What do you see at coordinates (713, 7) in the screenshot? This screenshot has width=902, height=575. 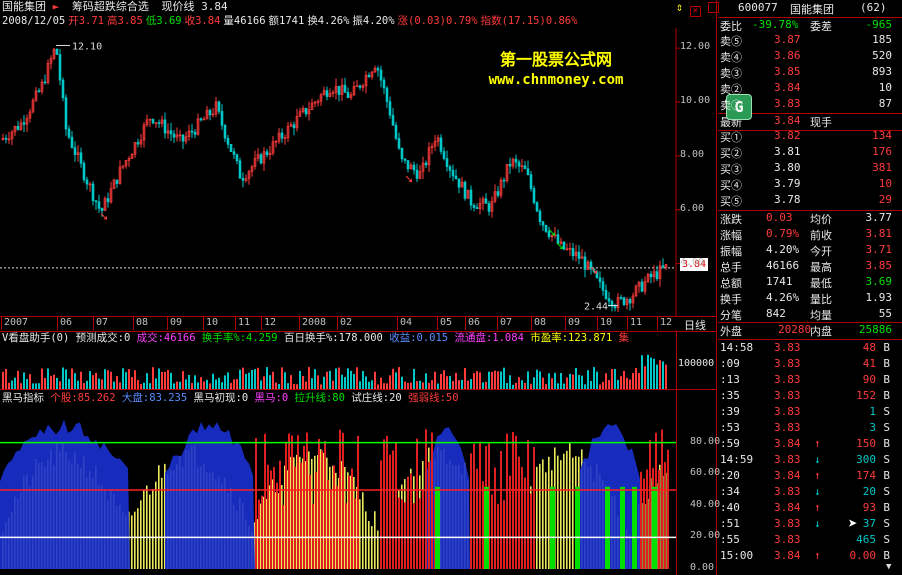 I see `restore-icon` at bounding box center [713, 7].